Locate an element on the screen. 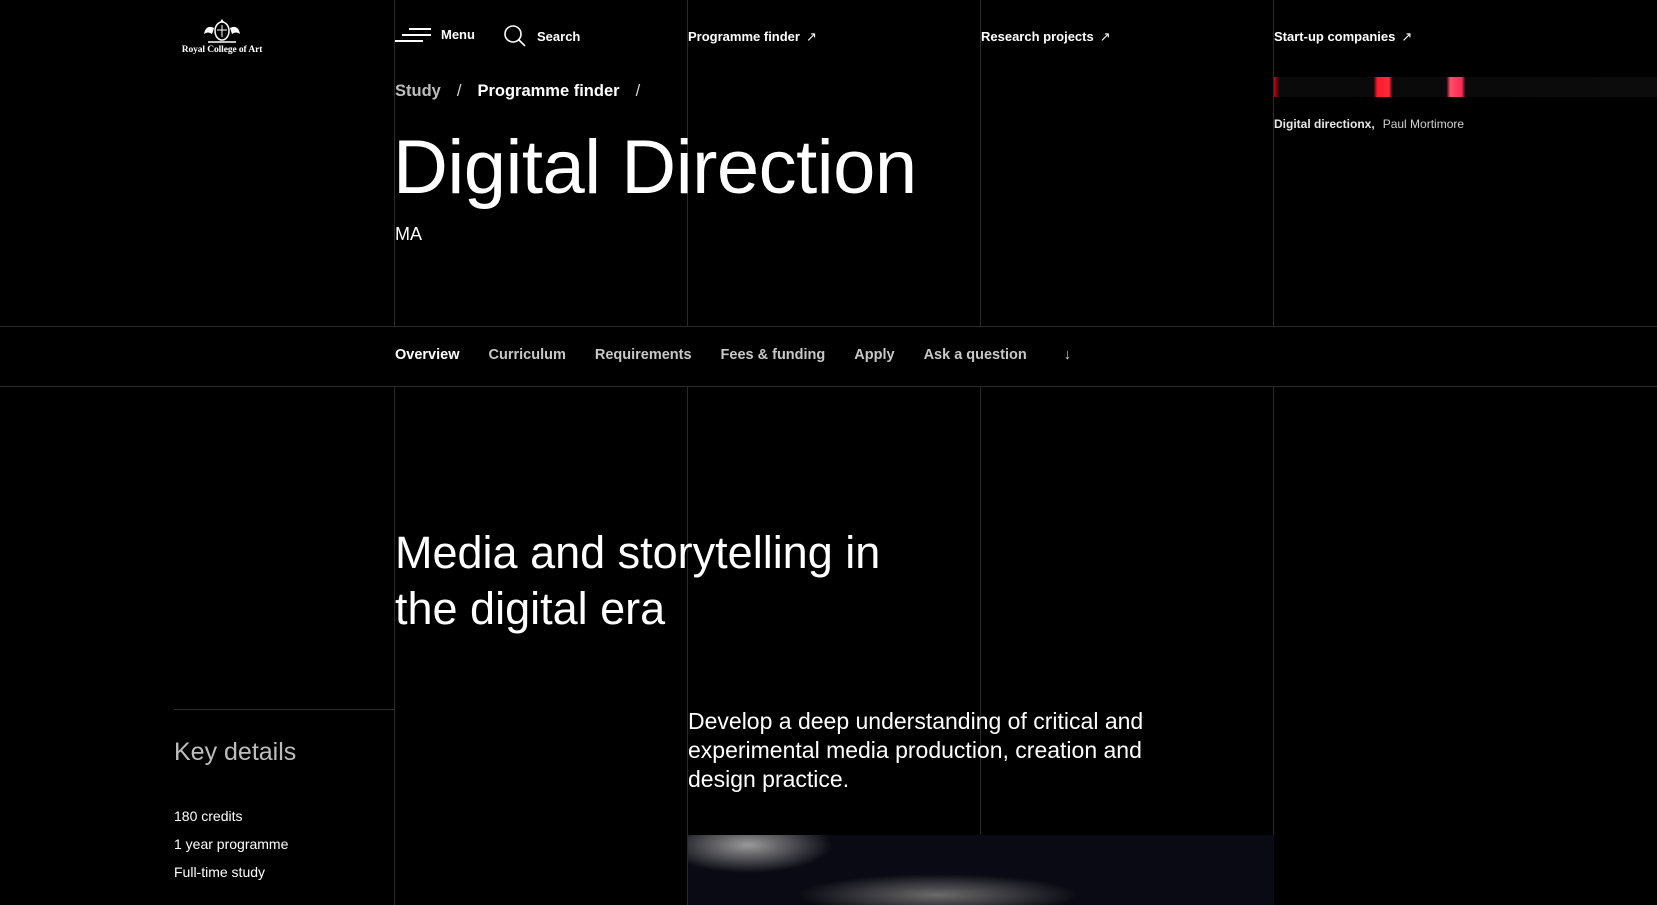 This screenshot has width=1657, height=905. programme-finder-link: Programme finder ↗ is located at coordinates (752, 37).